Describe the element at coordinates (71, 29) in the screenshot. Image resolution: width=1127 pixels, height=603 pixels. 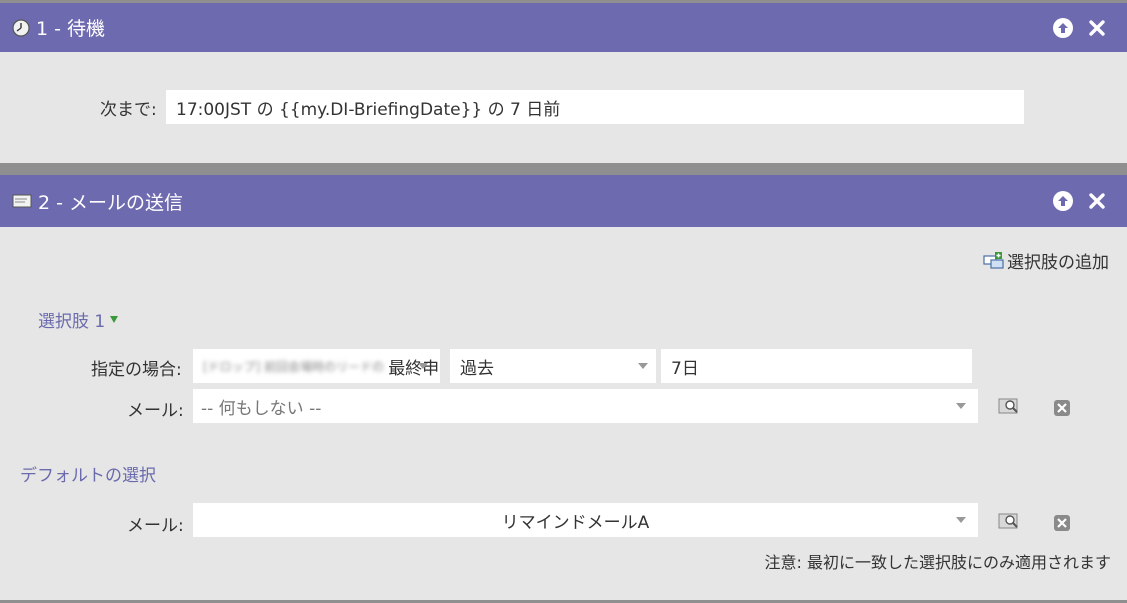
I see `step-title: 1 - 待機` at that location.